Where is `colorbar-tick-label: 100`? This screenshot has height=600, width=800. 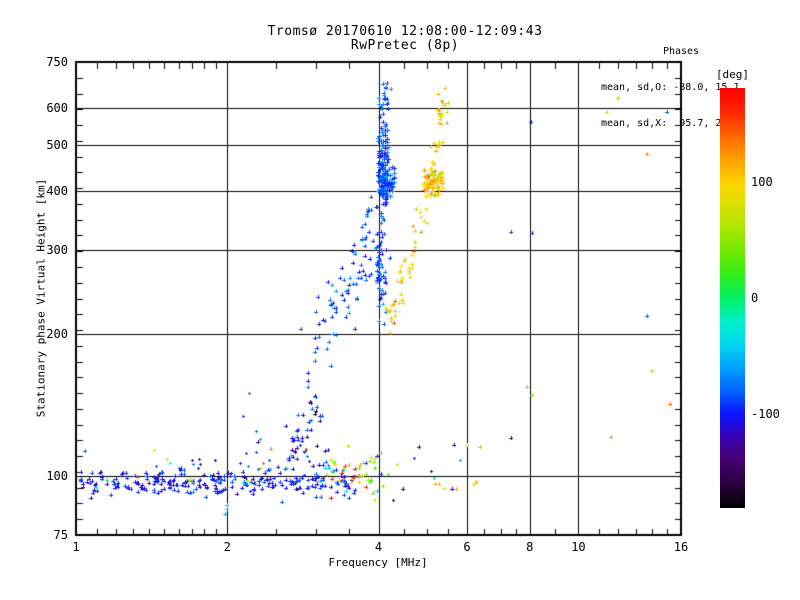
colorbar-tick-label: 100 is located at coordinates (762, 181).